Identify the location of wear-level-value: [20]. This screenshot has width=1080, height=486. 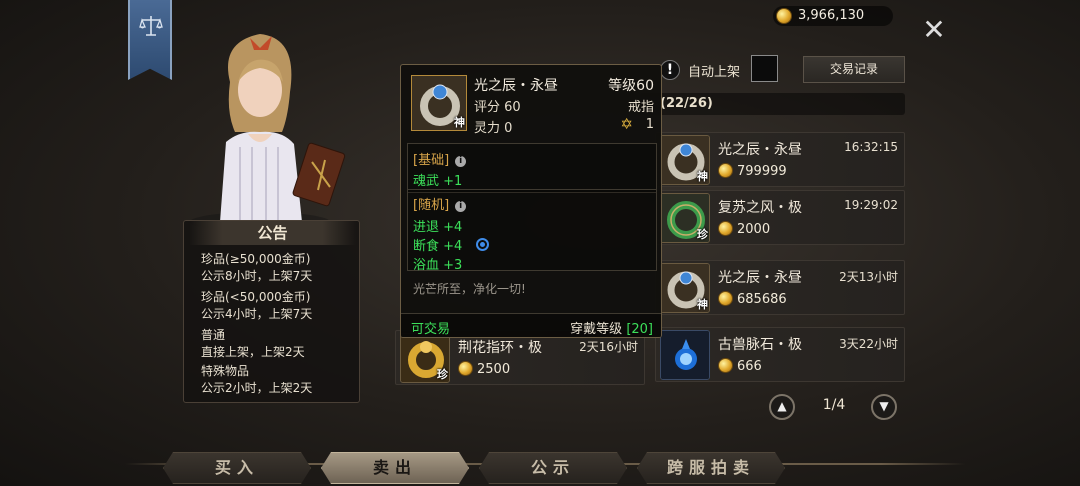
(639, 329).